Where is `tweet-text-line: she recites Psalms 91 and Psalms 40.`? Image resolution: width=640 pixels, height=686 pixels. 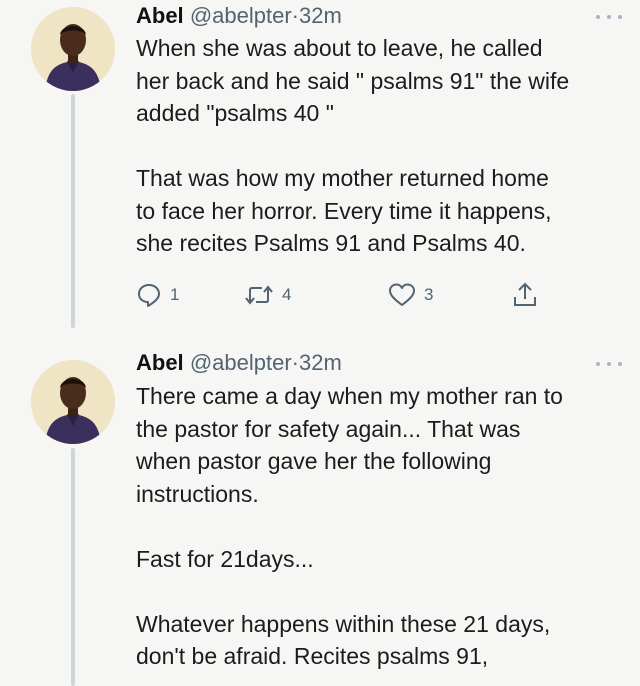
tweet-text-line: she recites Psalms 91 and Psalms 40. is located at coordinates (331, 243).